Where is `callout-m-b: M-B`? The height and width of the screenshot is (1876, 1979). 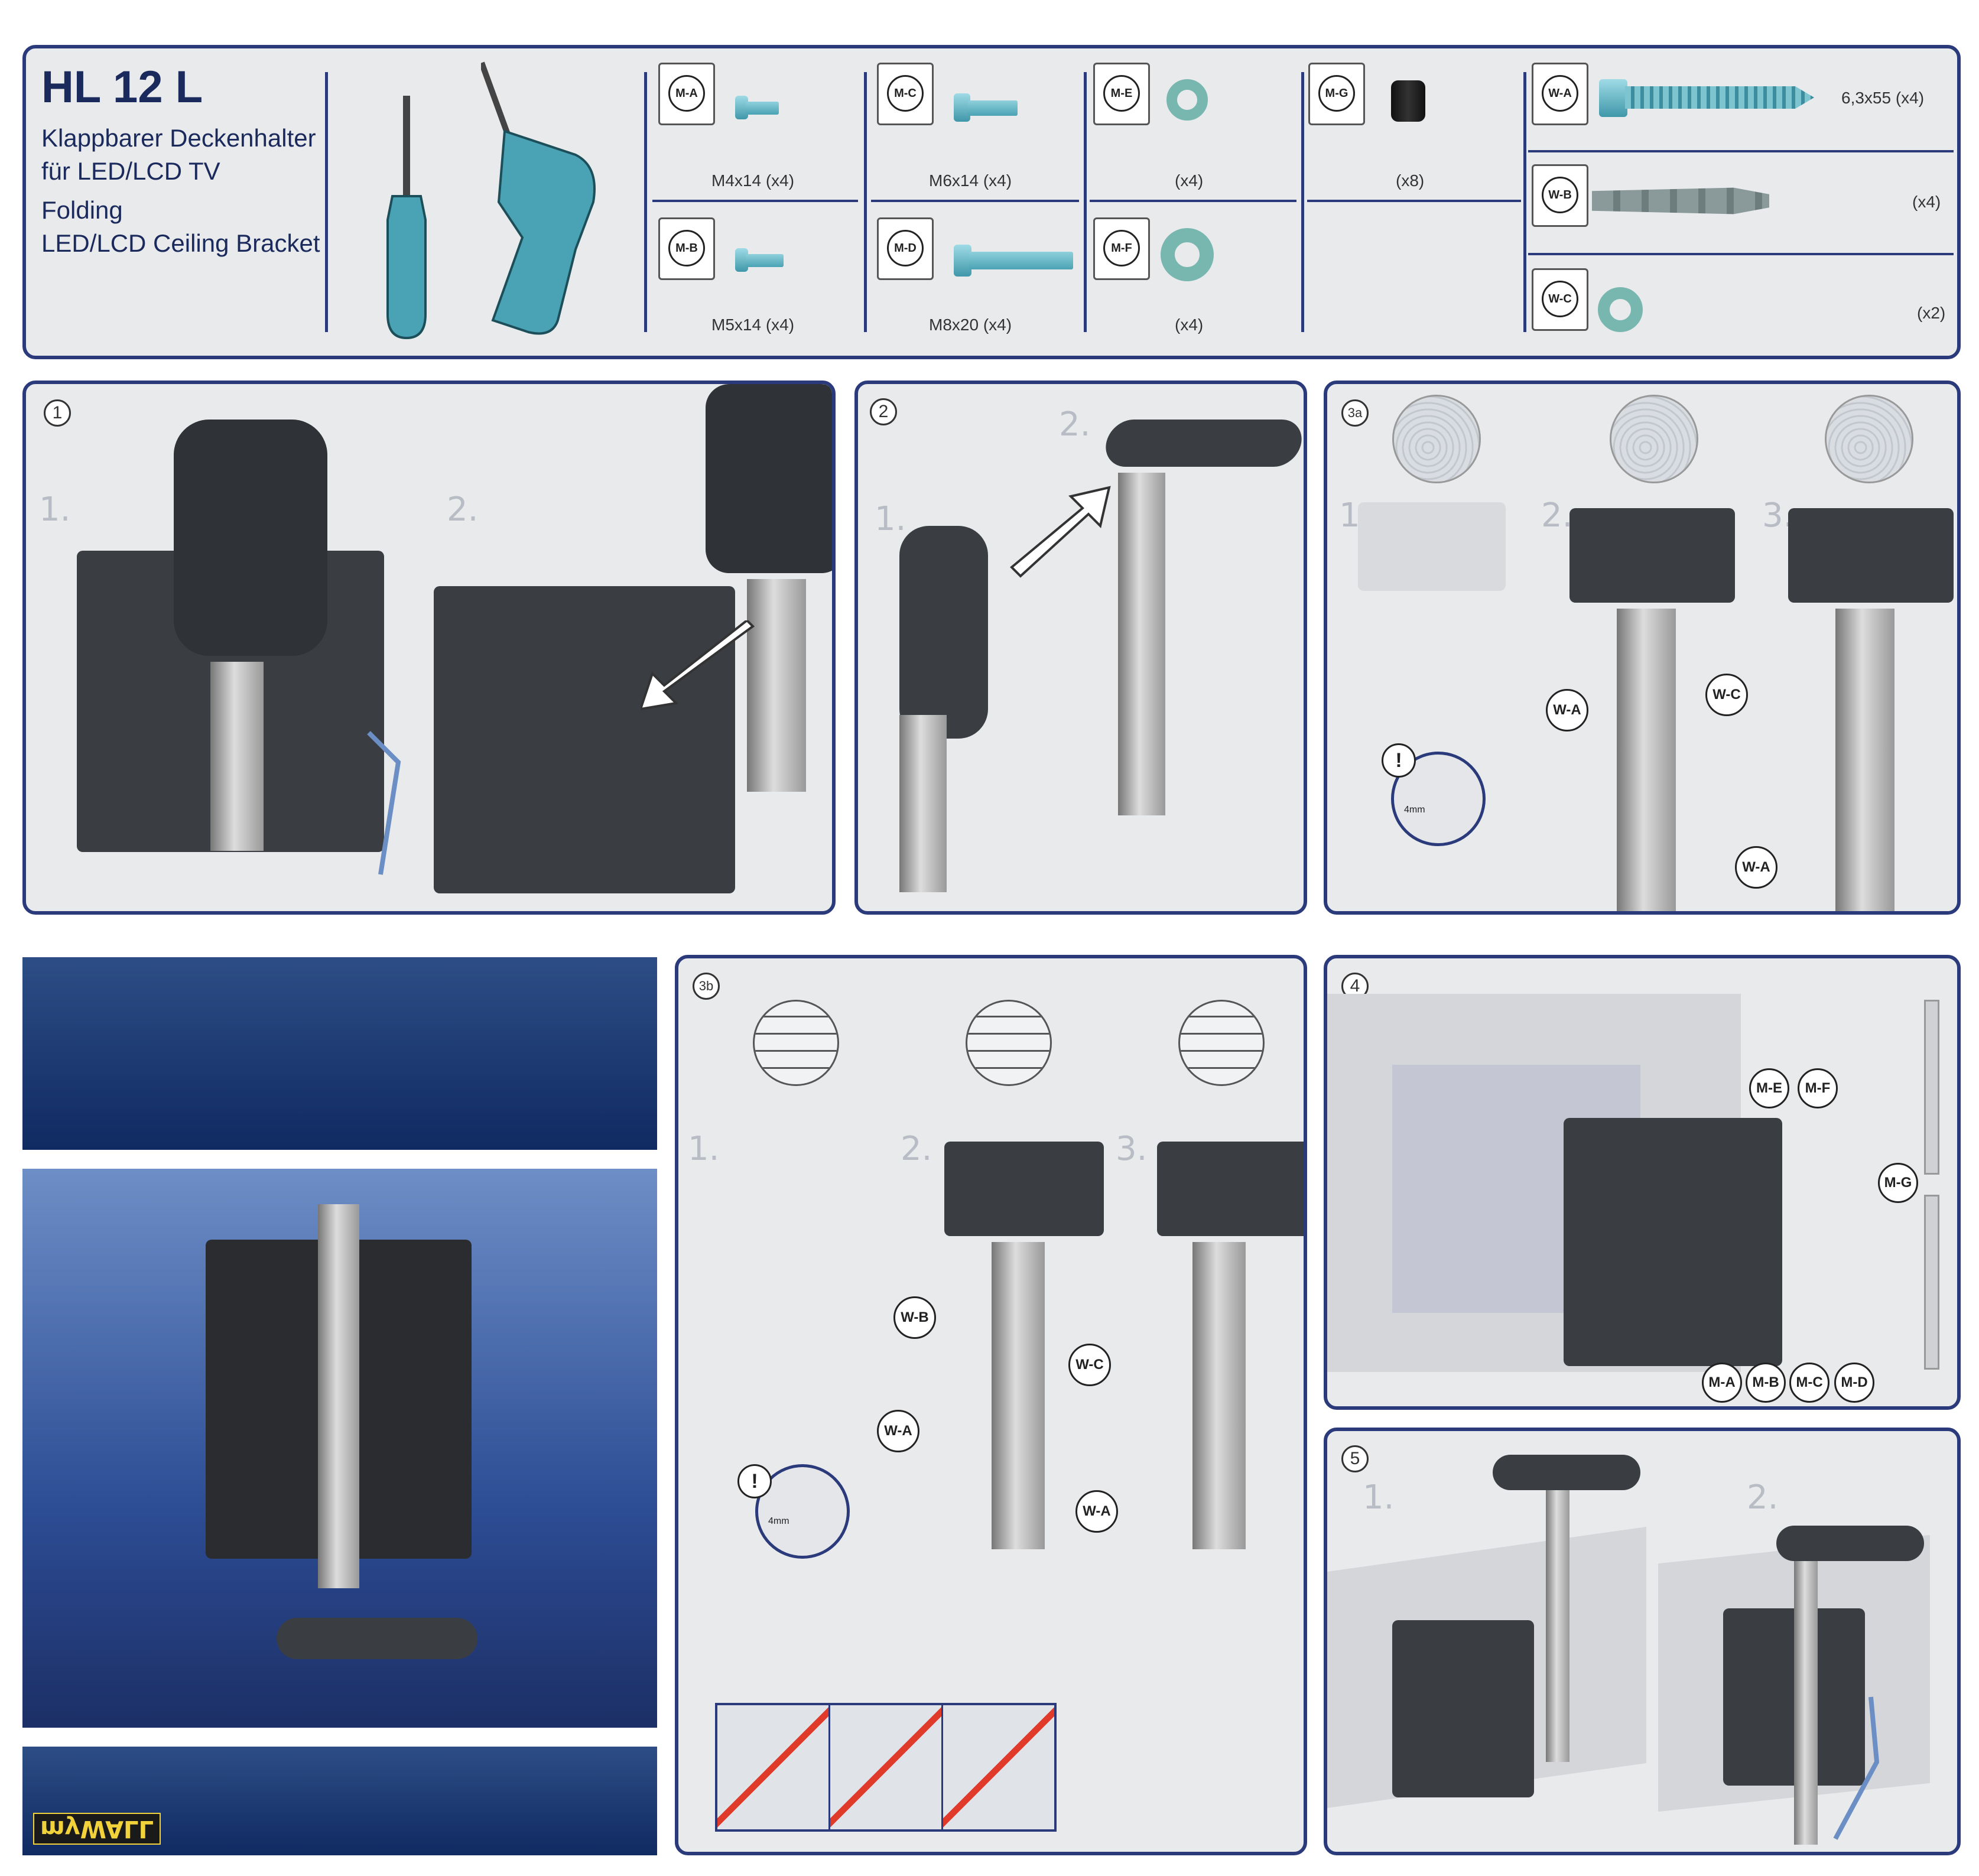
callout-m-b: M-B is located at coordinates (1766, 1383).